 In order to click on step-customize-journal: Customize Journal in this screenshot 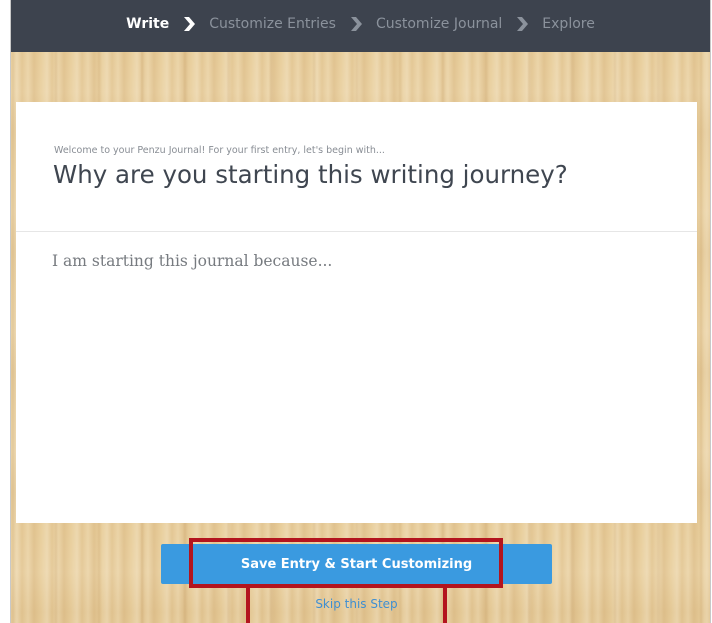, I will do `click(439, 24)`.